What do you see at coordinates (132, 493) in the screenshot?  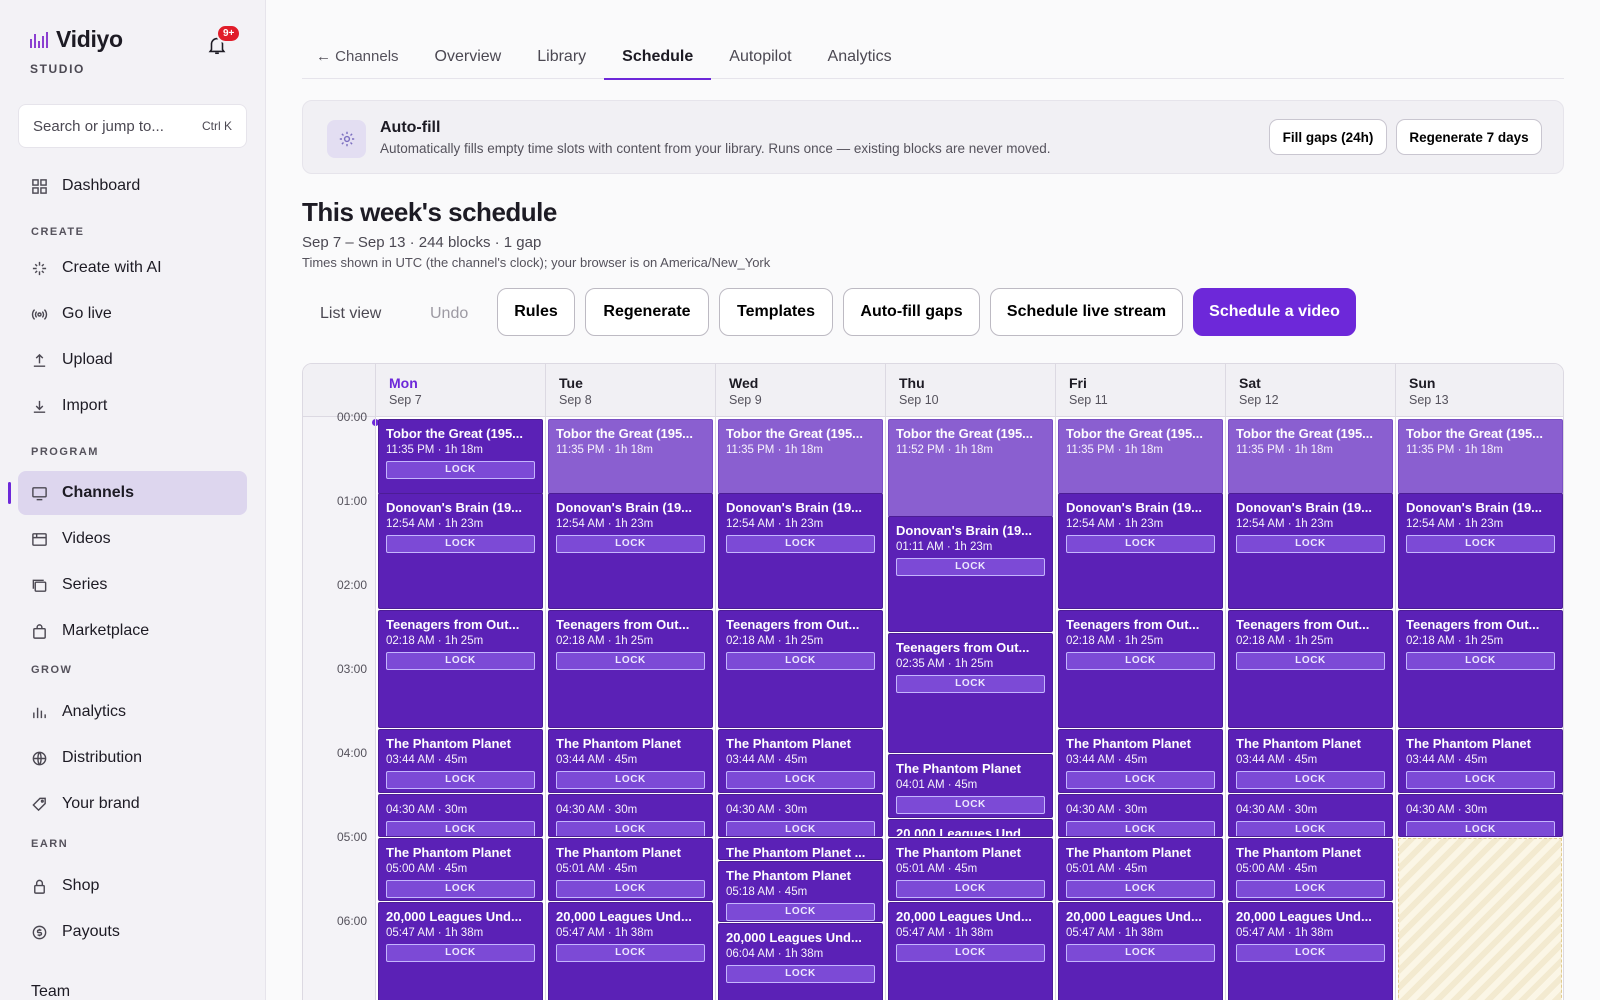 I see `sidebar-item-channels: Channels` at bounding box center [132, 493].